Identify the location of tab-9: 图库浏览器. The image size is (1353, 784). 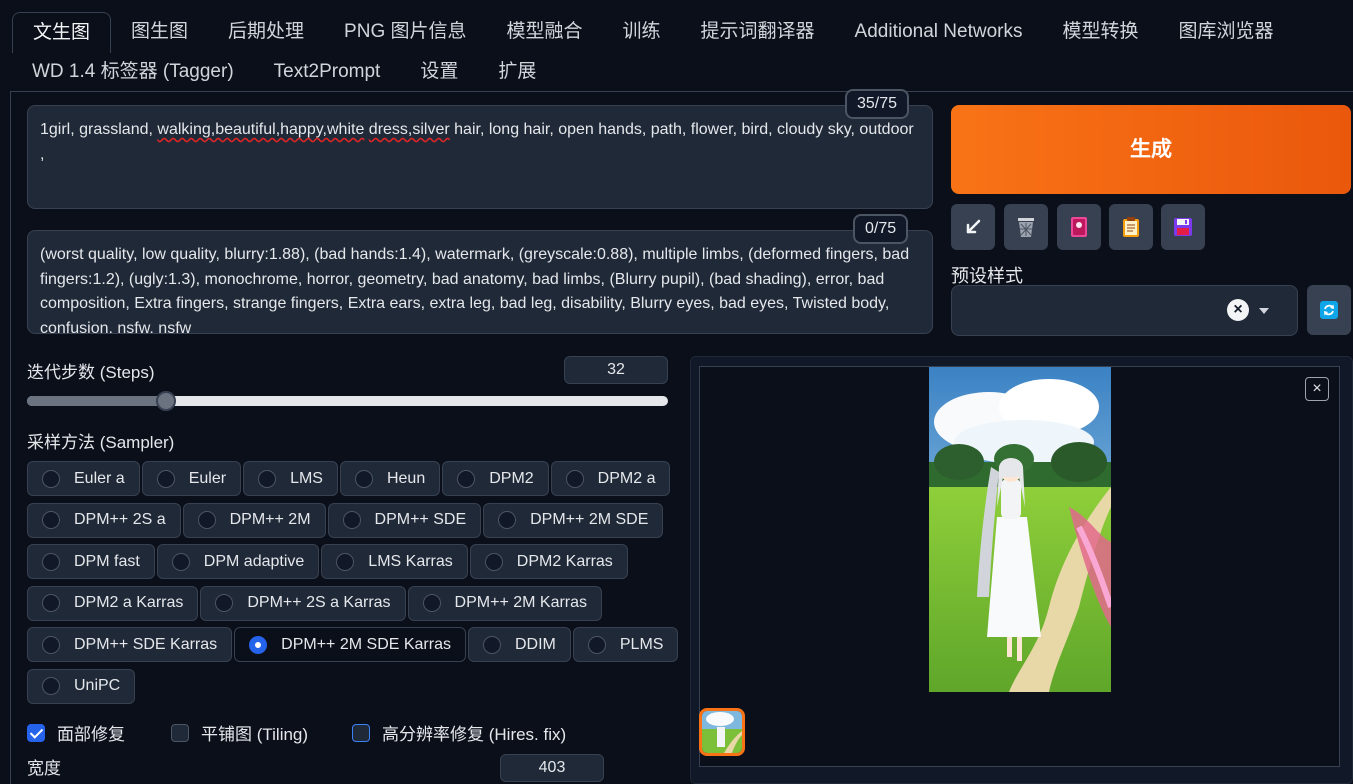
(1225, 32).